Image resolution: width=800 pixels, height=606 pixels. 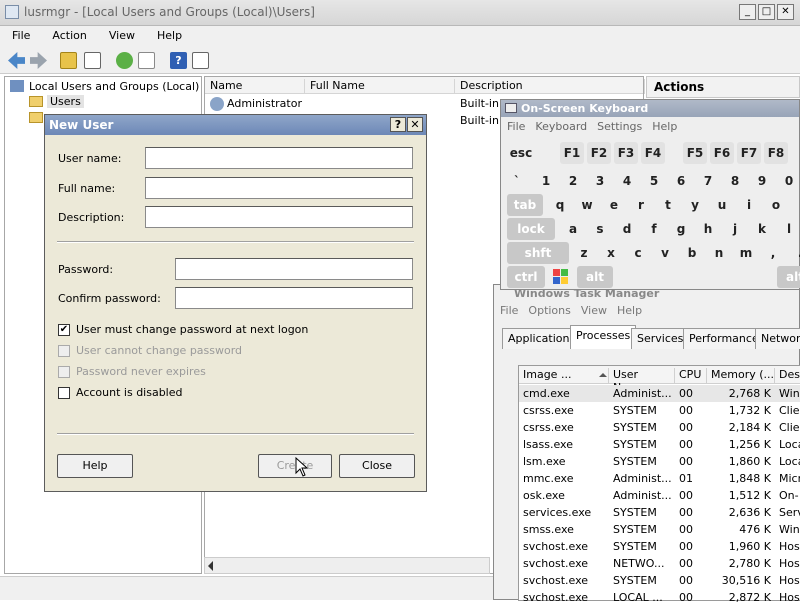 I want to click on key-f2: F2, so click(x=599, y=153).